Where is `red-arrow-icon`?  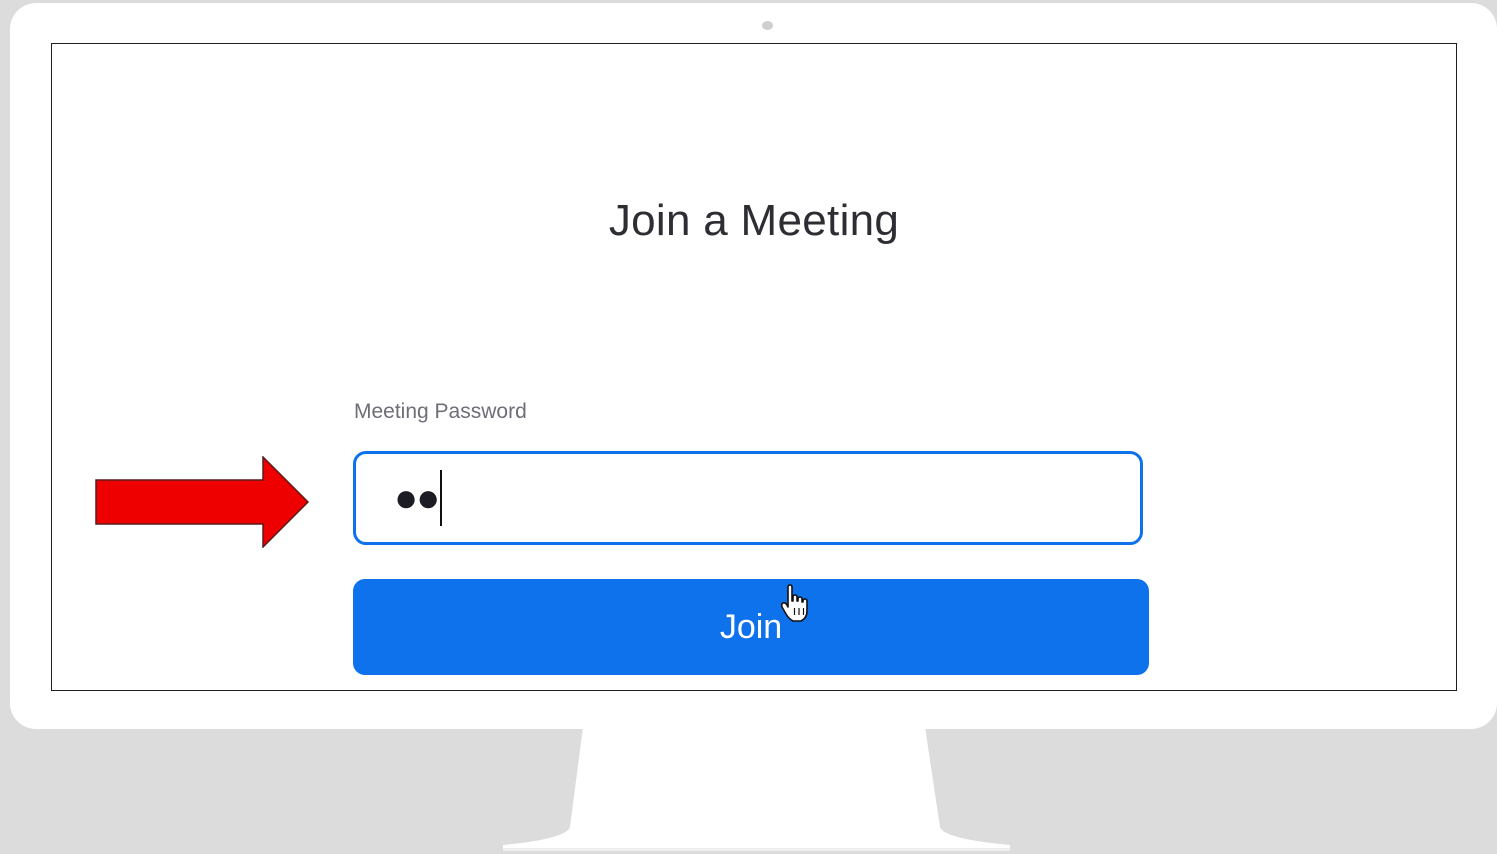 red-arrow-icon is located at coordinates (202, 502).